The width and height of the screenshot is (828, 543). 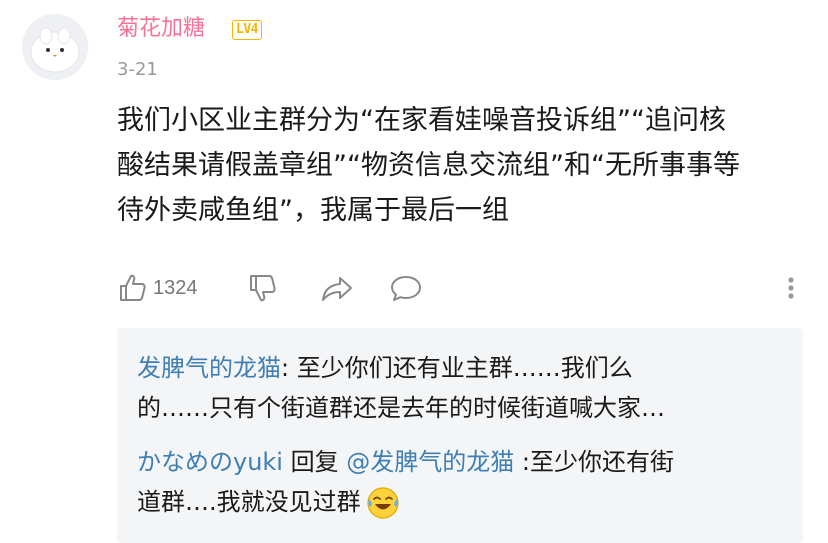 I want to click on more-options-button, so click(x=791, y=288).